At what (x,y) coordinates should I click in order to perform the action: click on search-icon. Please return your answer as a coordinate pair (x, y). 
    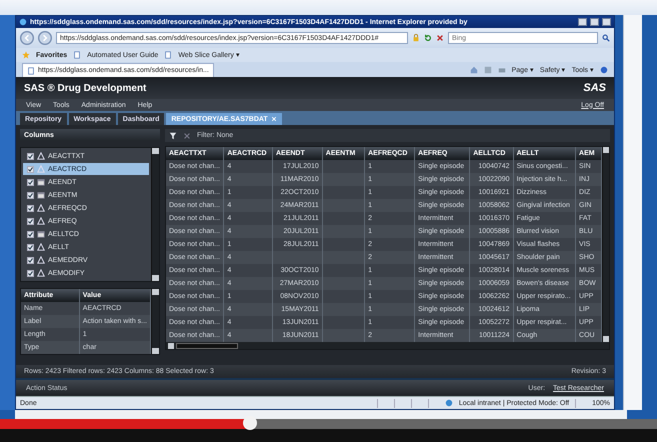
    Looking at the image, I should click on (606, 38).